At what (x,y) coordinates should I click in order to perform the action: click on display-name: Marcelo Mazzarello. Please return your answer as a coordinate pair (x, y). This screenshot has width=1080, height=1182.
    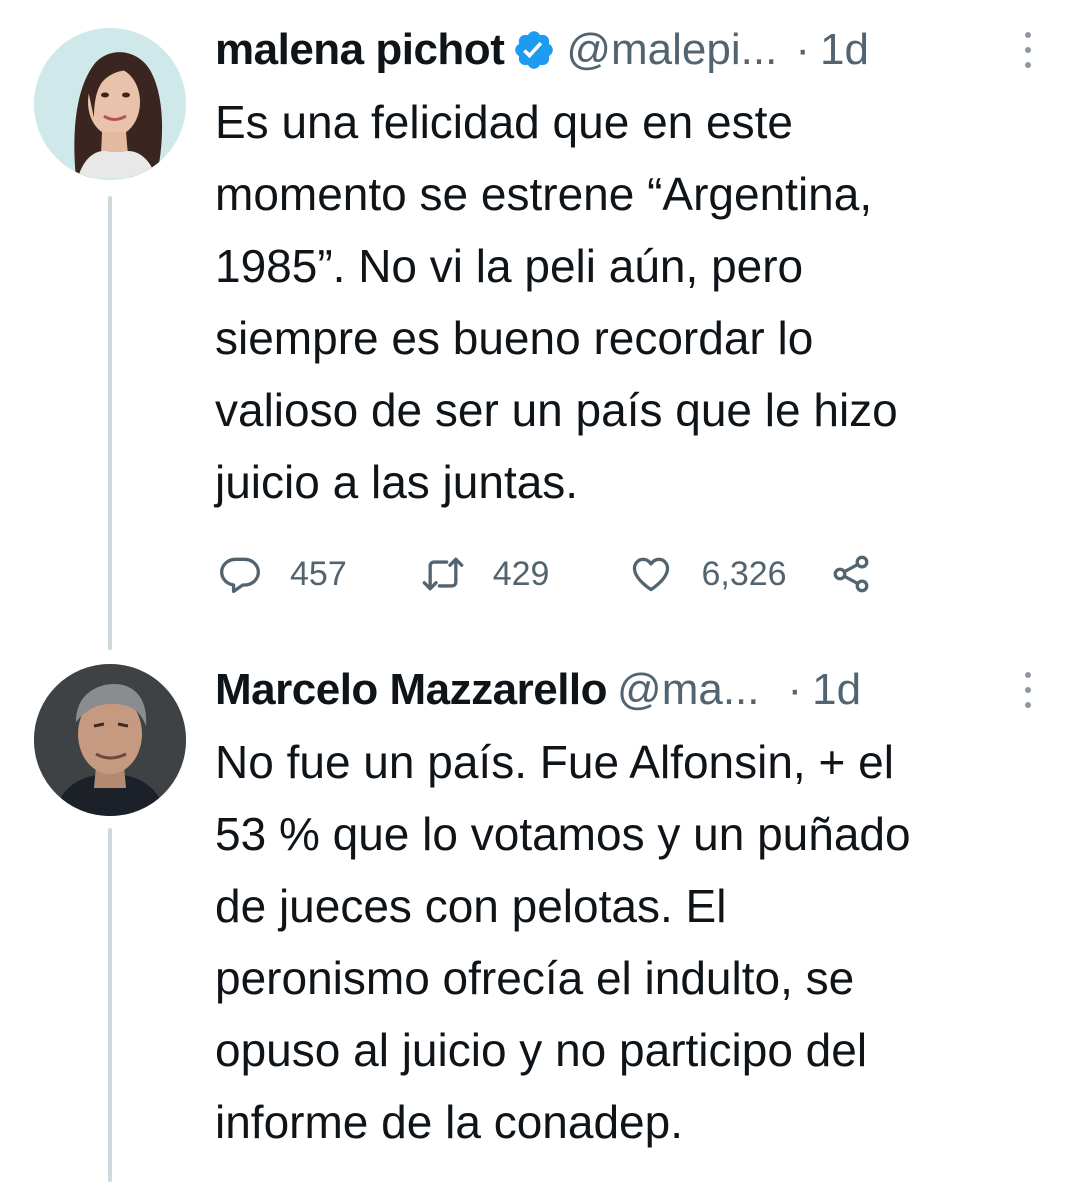
    Looking at the image, I should click on (411, 690).